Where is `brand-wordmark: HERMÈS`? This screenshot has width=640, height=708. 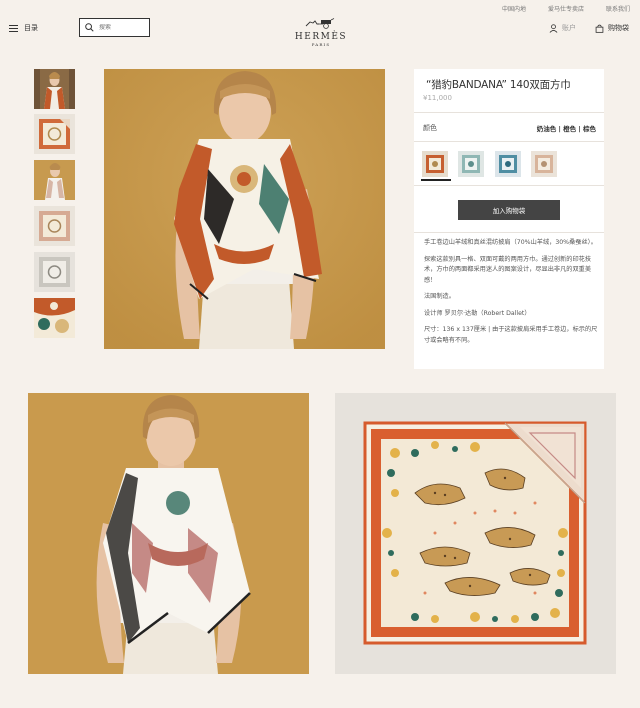
brand-wordmark: HERMÈS is located at coordinates (321, 37).